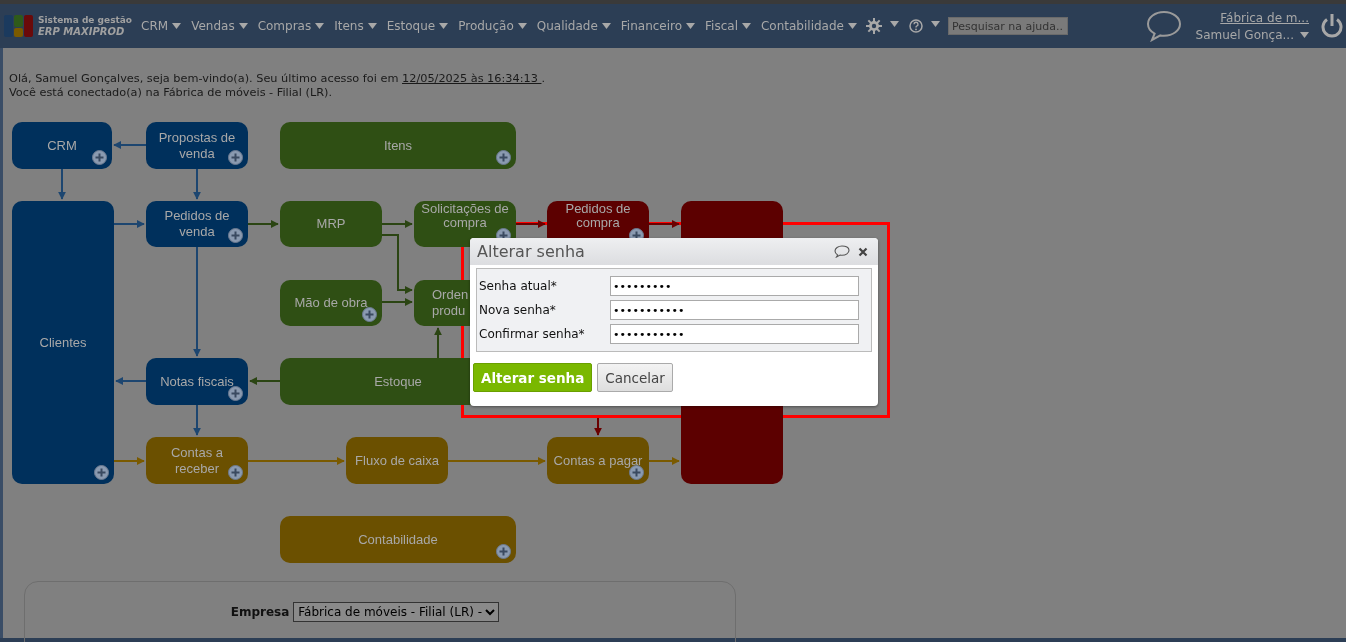  What do you see at coordinates (658, 26) in the screenshot?
I see `menu-item: Financeiro` at bounding box center [658, 26].